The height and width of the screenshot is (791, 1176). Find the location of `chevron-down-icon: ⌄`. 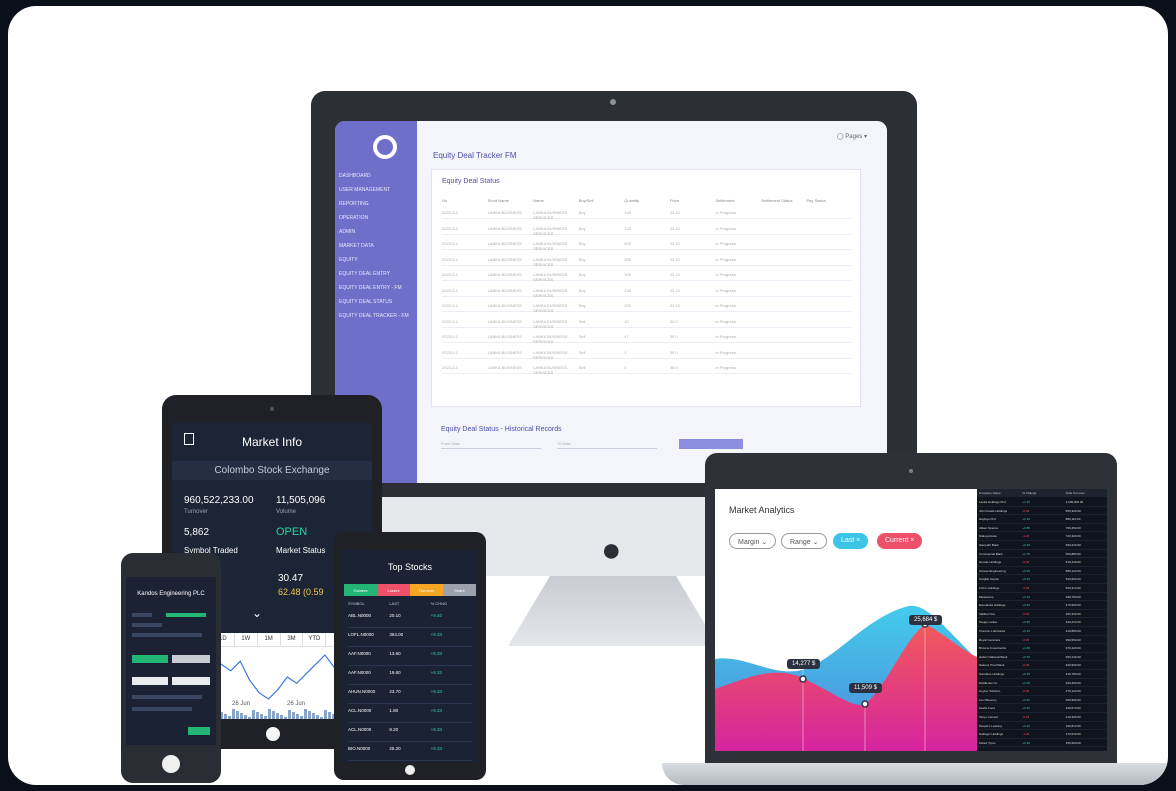

chevron-down-icon: ⌄ is located at coordinates (257, 613).